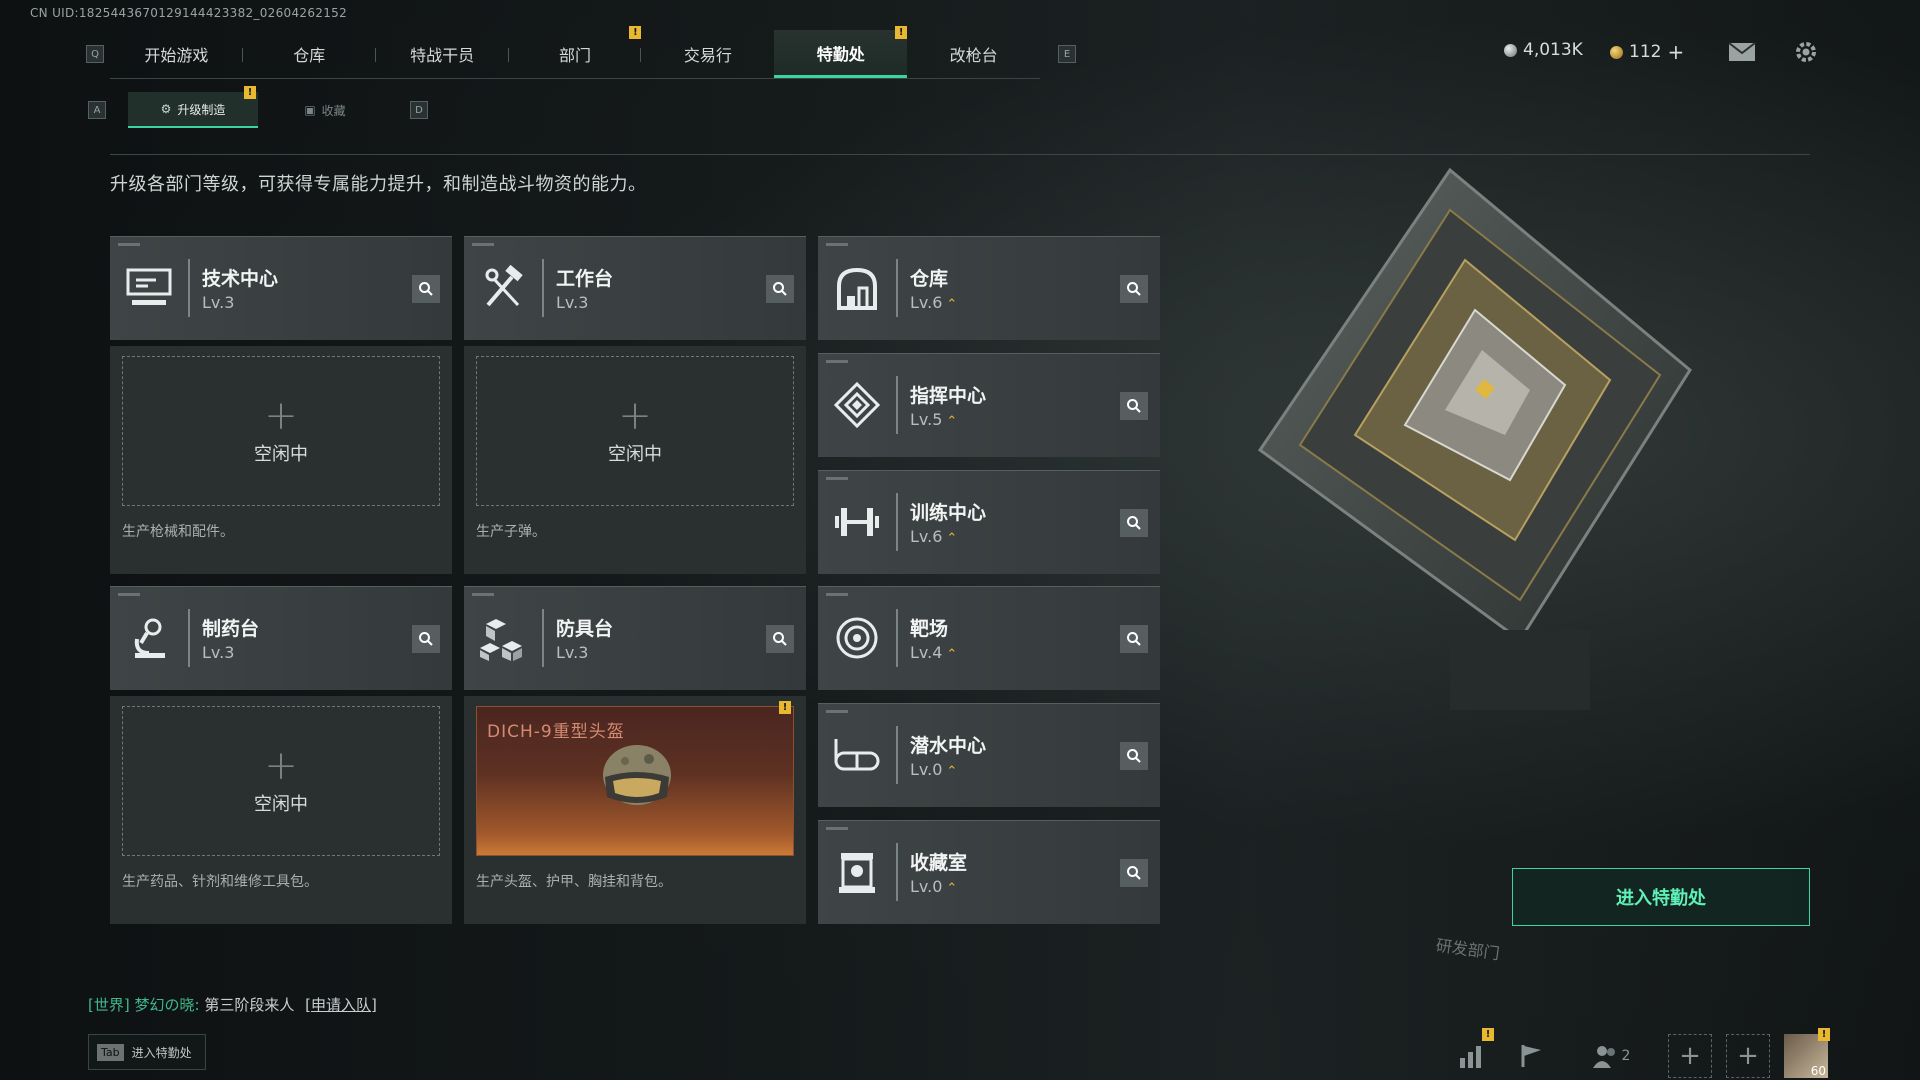 Image resolution: width=1920 pixels, height=1080 pixels. What do you see at coordinates (341, 1005) in the screenshot?
I see `join-team-link: [申请入队]` at bounding box center [341, 1005].